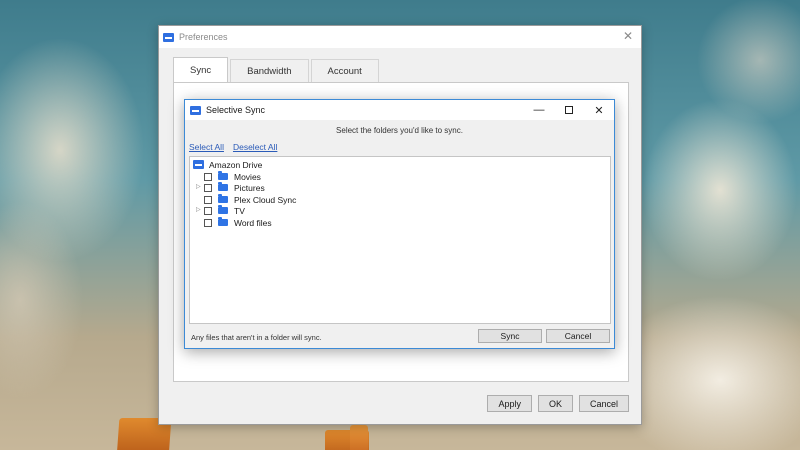  Describe the element at coordinates (539, 110) in the screenshot. I see `minimize-button: —` at that location.